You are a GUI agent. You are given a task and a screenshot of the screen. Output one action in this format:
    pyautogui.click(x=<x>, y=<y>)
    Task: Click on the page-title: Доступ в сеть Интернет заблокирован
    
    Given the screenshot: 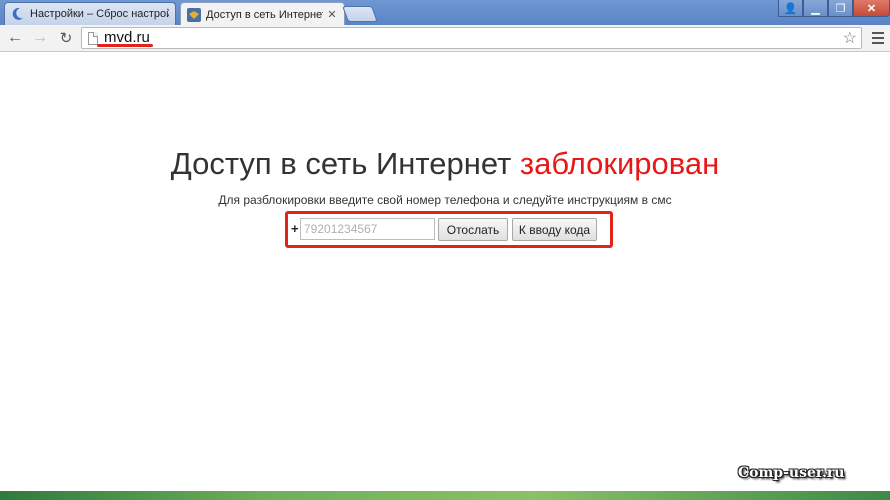 What is the action you would take?
    pyautogui.click(x=445, y=164)
    